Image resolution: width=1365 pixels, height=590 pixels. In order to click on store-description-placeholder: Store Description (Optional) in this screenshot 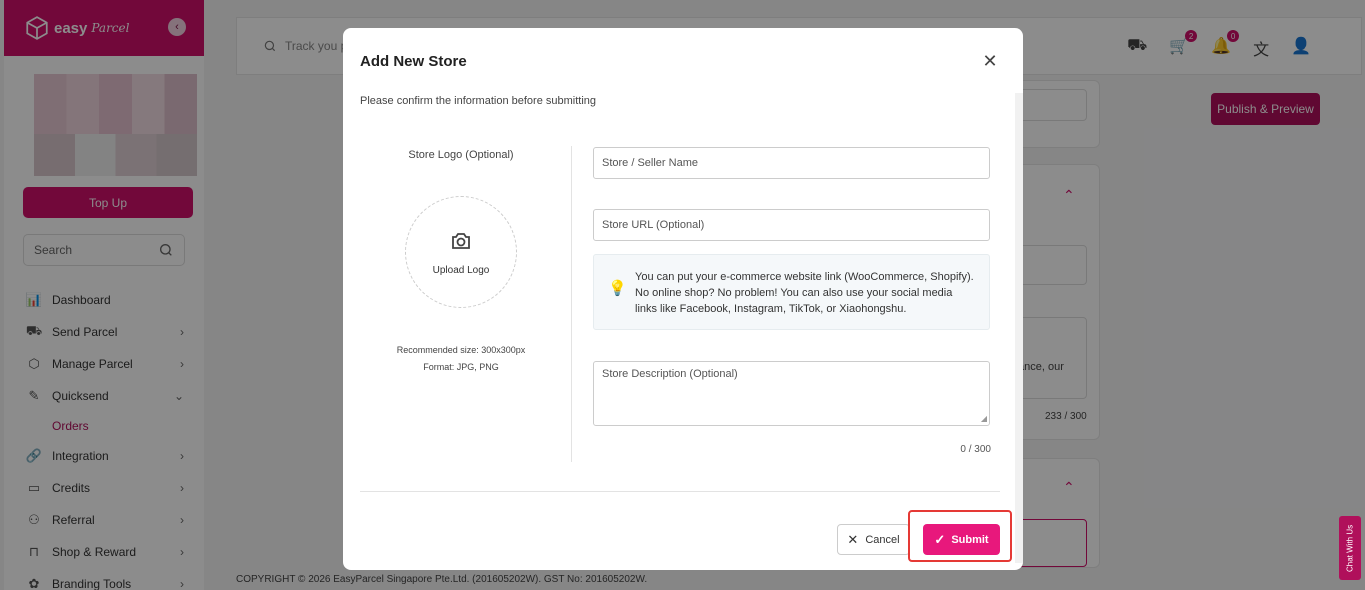, I will do `click(670, 374)`.